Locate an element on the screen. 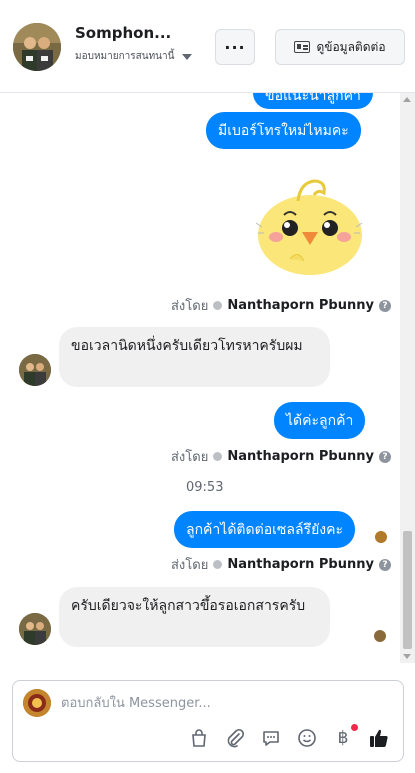 This screenshot has height=773, width=415. message-bubble-incoming: ขอเวลานิดหนึ่งครับเดียวโทรหาครับผม is located at coordinates (194, 357).